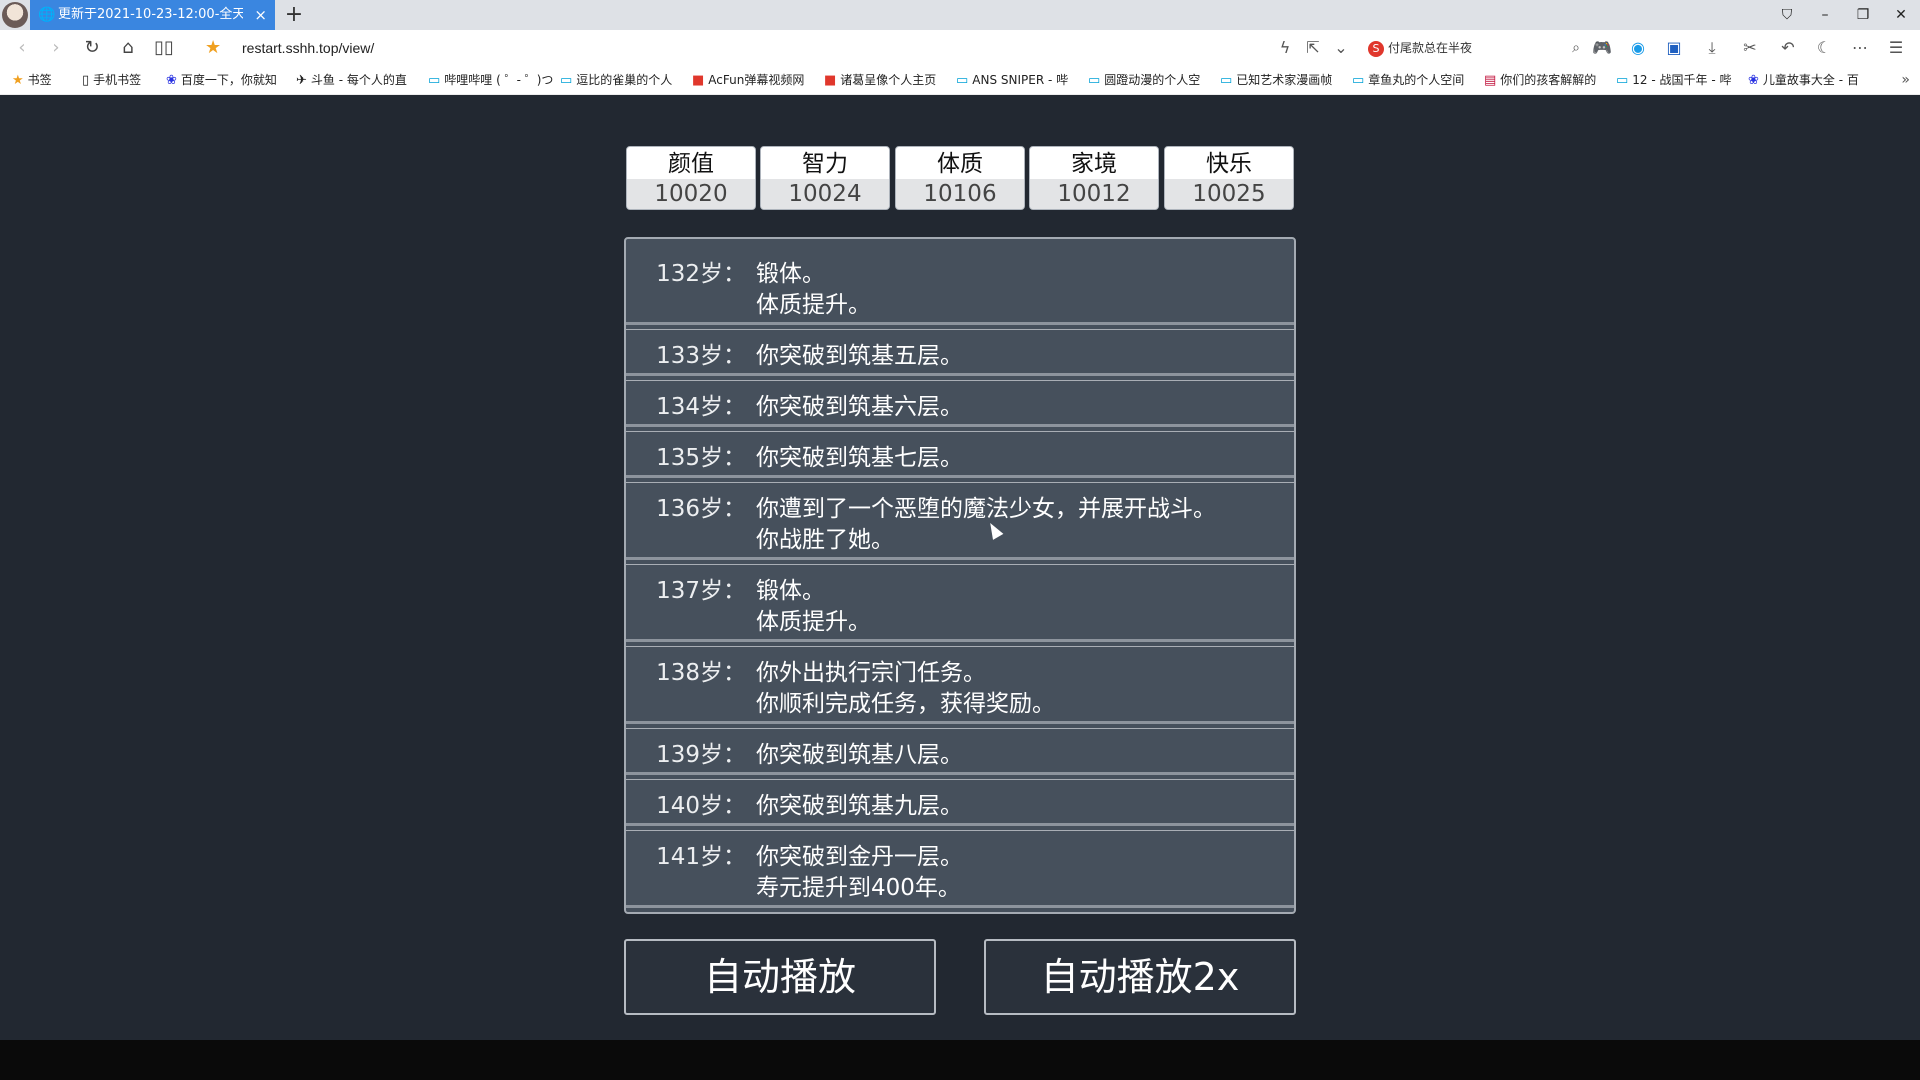 This screenshot has height=1080, width=1920. I want to click on bookmark-item: ★ 书签, so click(32, 80).